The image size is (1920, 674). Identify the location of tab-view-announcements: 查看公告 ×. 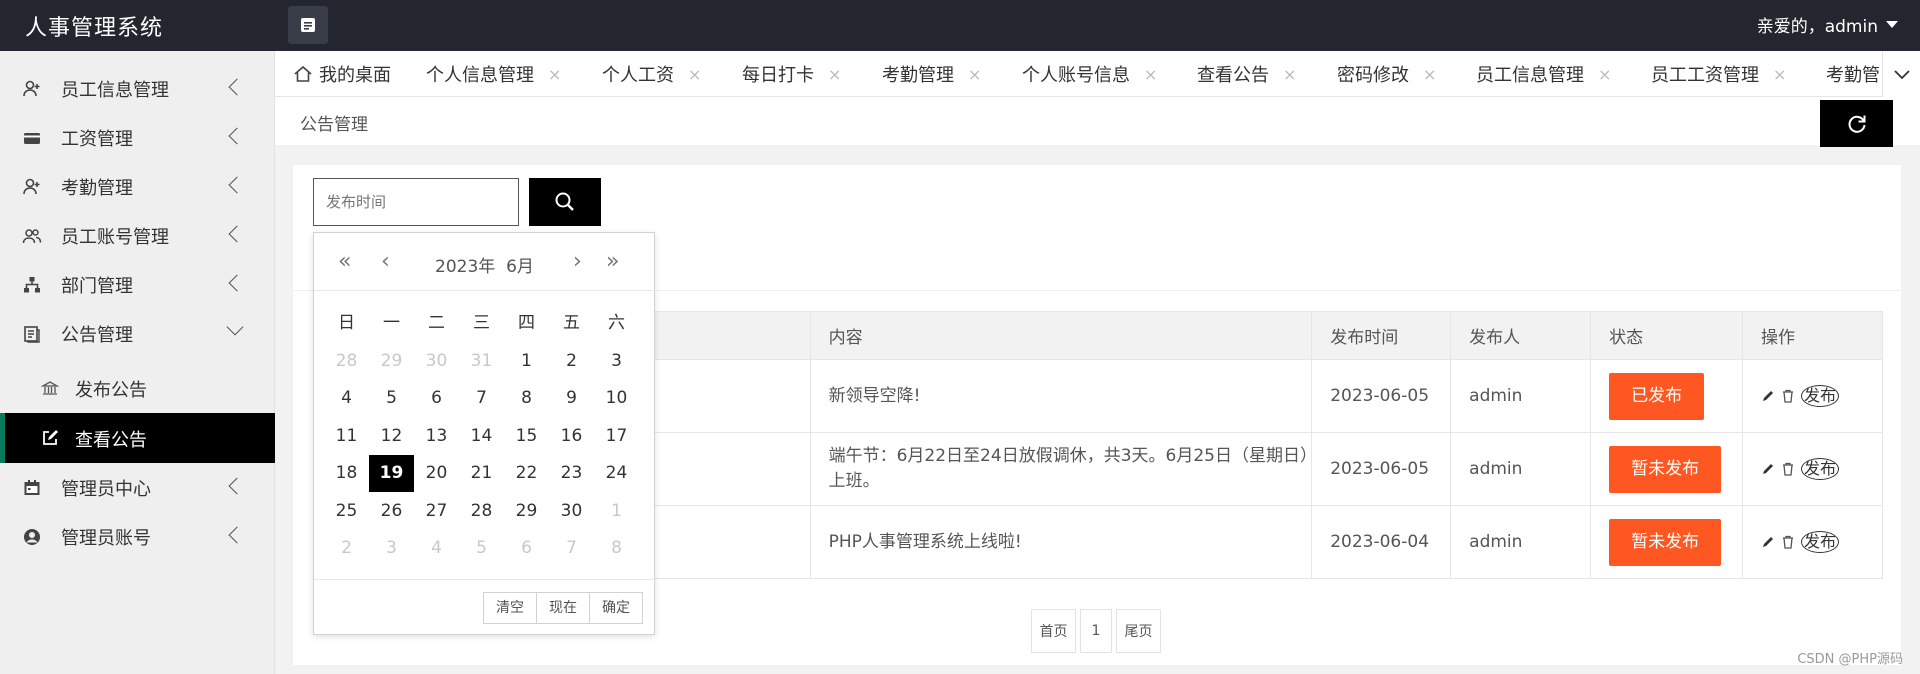
(1246, 73).